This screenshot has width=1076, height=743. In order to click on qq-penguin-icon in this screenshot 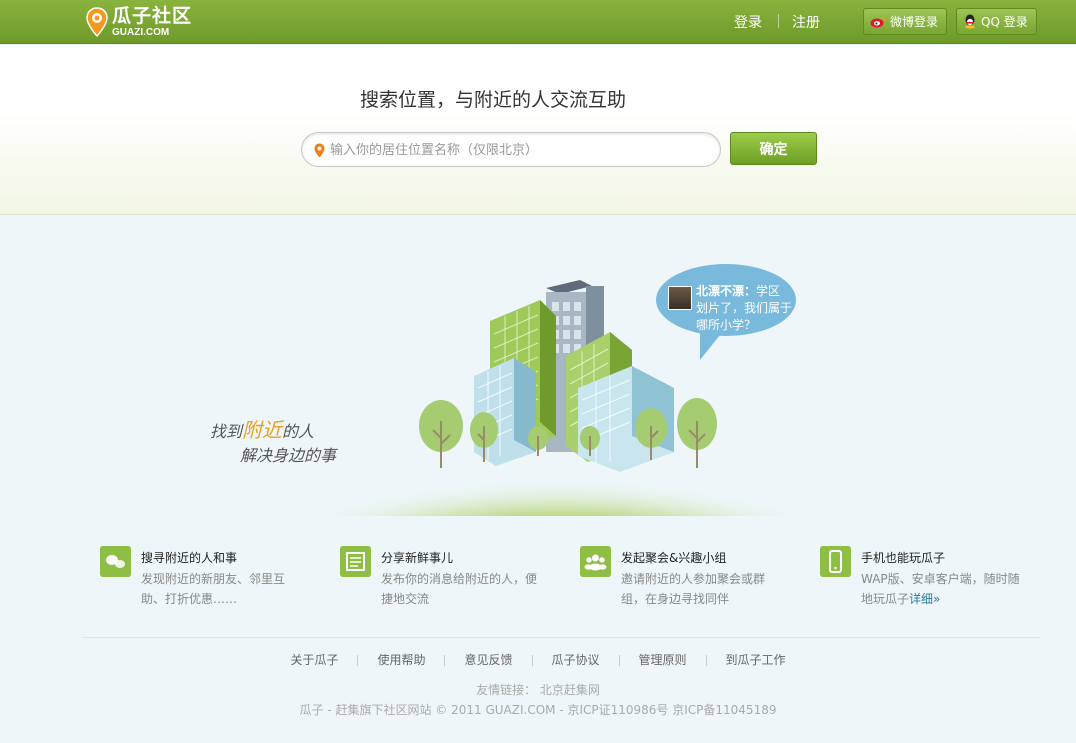, I will do `click(970, 21)`.